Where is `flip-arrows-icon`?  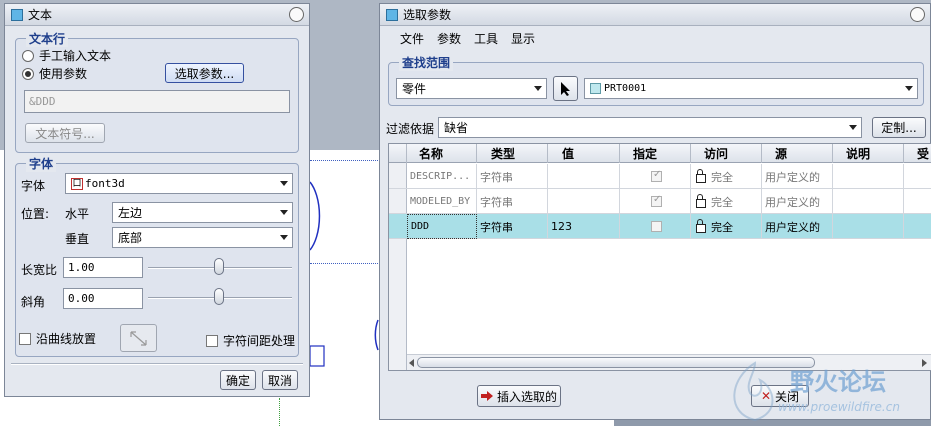 flip-arrows-icon is located at coordinates (138, 338).